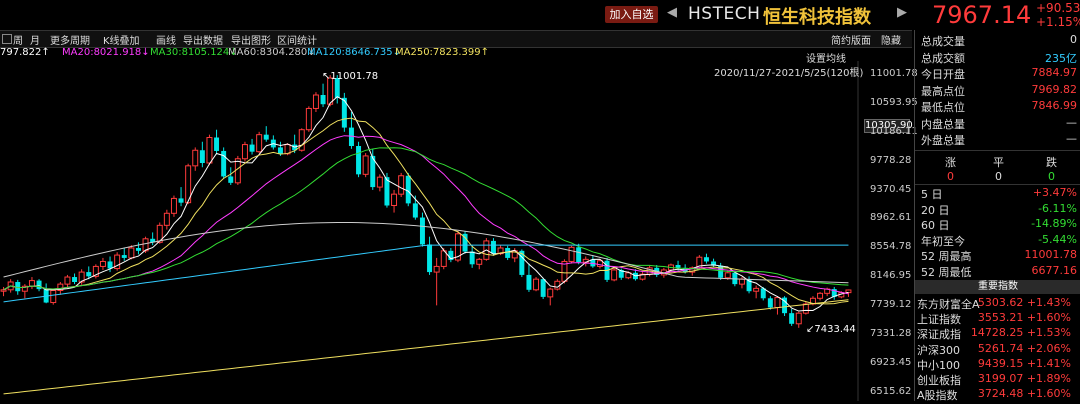 The width and height of the screenshot is (1080, 404). Describe the element at coordinates (194, 52) in the screenshot. I see `ma-legend-item: MA30:8105.124↓` at that location.